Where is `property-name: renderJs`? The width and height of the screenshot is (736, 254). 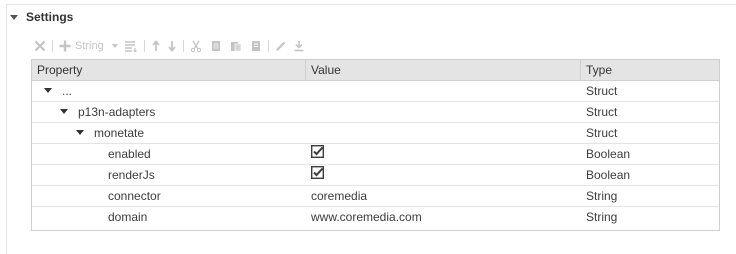 property-name: renderJs is located at coordinates (131, 175).